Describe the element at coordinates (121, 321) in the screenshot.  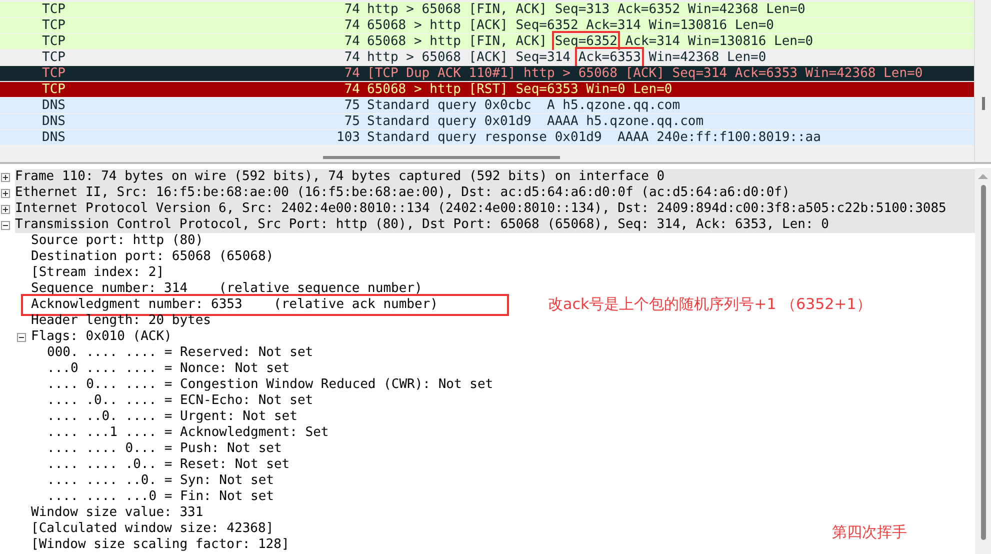
I see `detail-line: Header length: 20 bytes` at that location.